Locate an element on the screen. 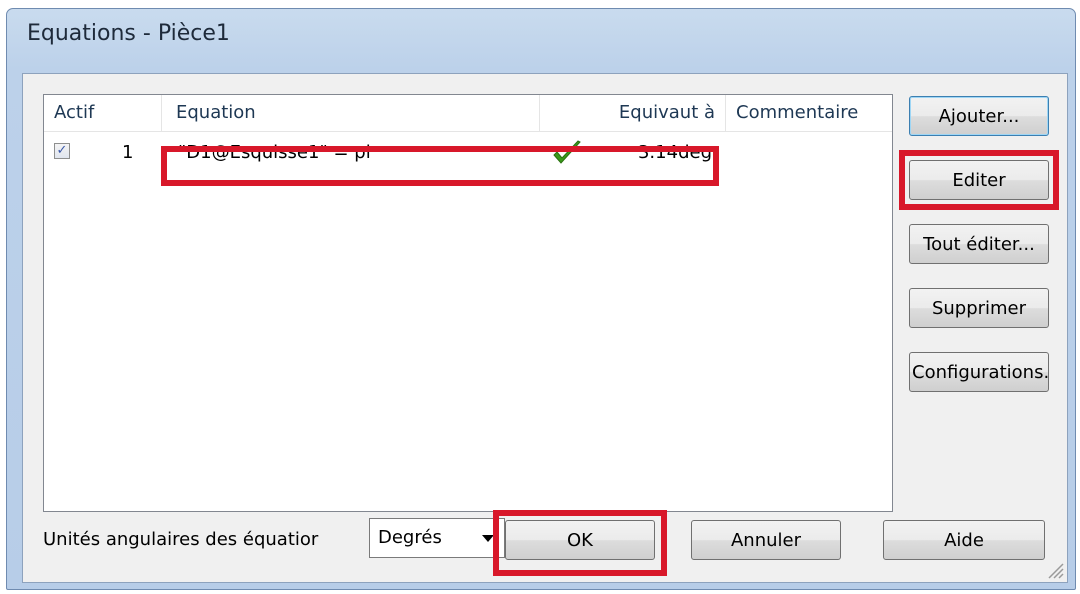 The image size is (1080, 594). valid-checkmark-icon is located at coordinates (567, 152).